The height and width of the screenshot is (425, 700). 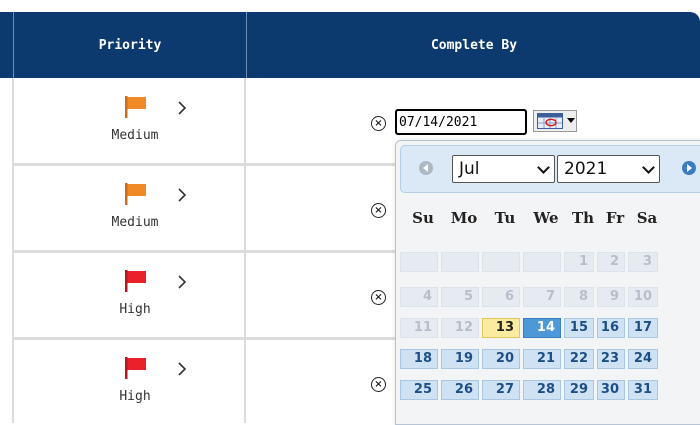 What do you see at coordinates (460, 297) in the screenshot?
I see `calendar-day-cell: 5` at bounding box center [460, 297].